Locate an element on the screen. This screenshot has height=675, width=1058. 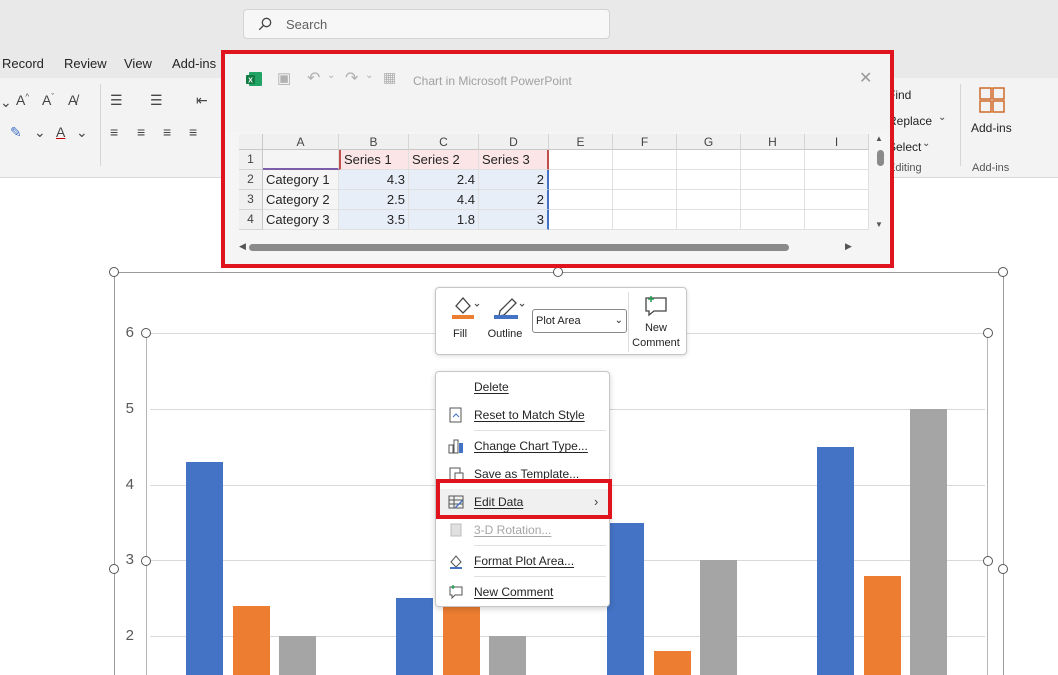
scroll-down-icon: ▼ is located at coordinates (879, 224).